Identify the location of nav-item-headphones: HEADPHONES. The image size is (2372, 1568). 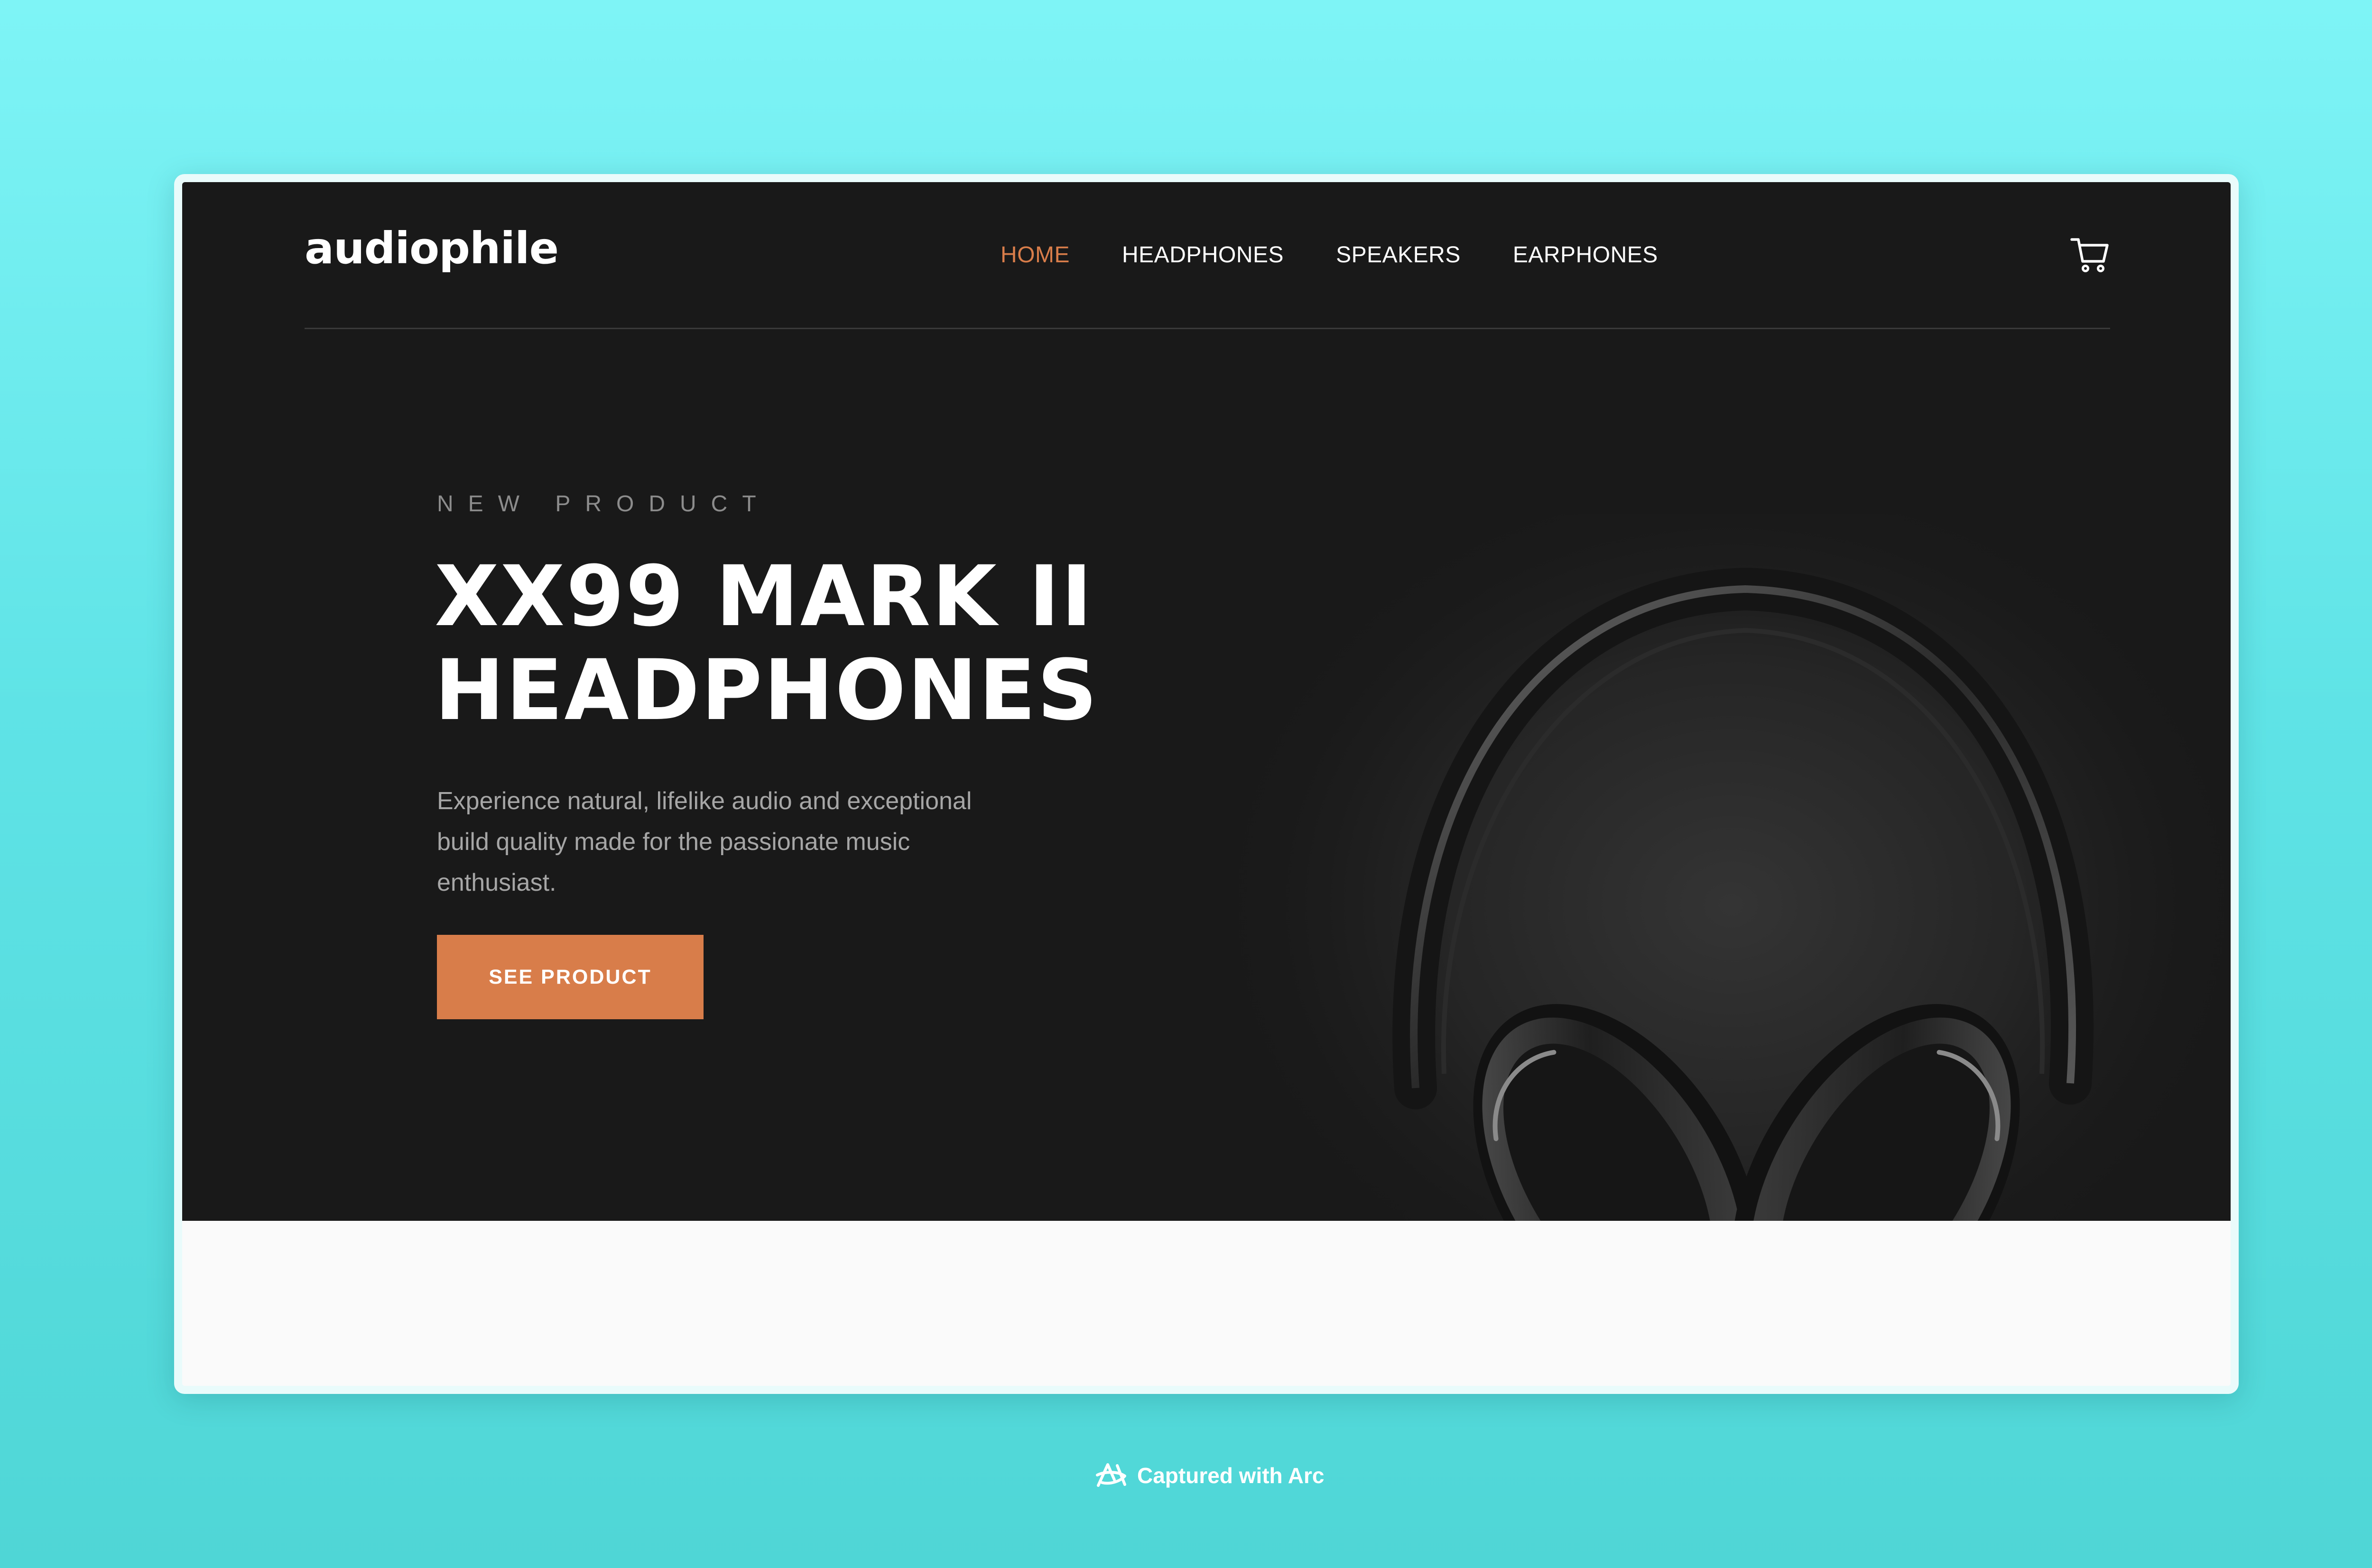
(1203, 256).